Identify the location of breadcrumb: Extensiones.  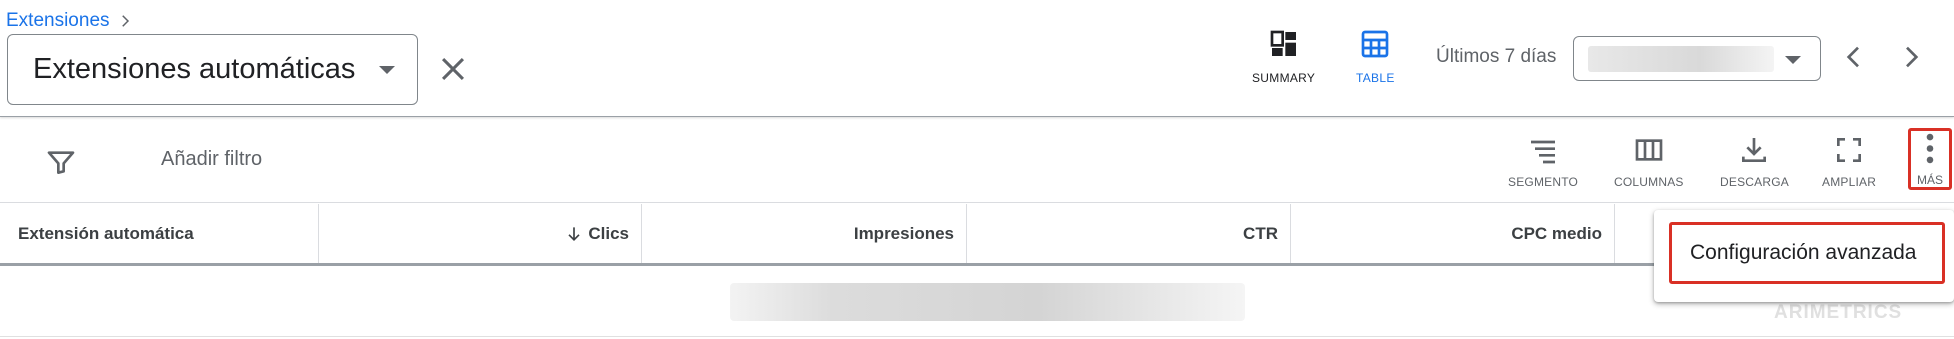
(70, 21).